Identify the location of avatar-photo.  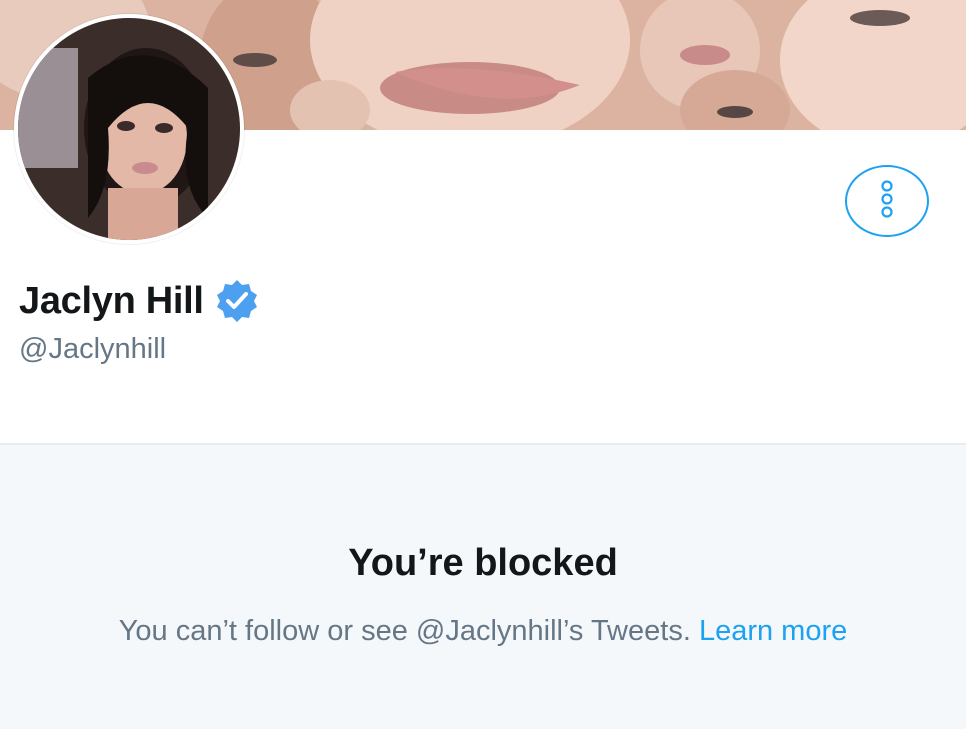
(129, 129).